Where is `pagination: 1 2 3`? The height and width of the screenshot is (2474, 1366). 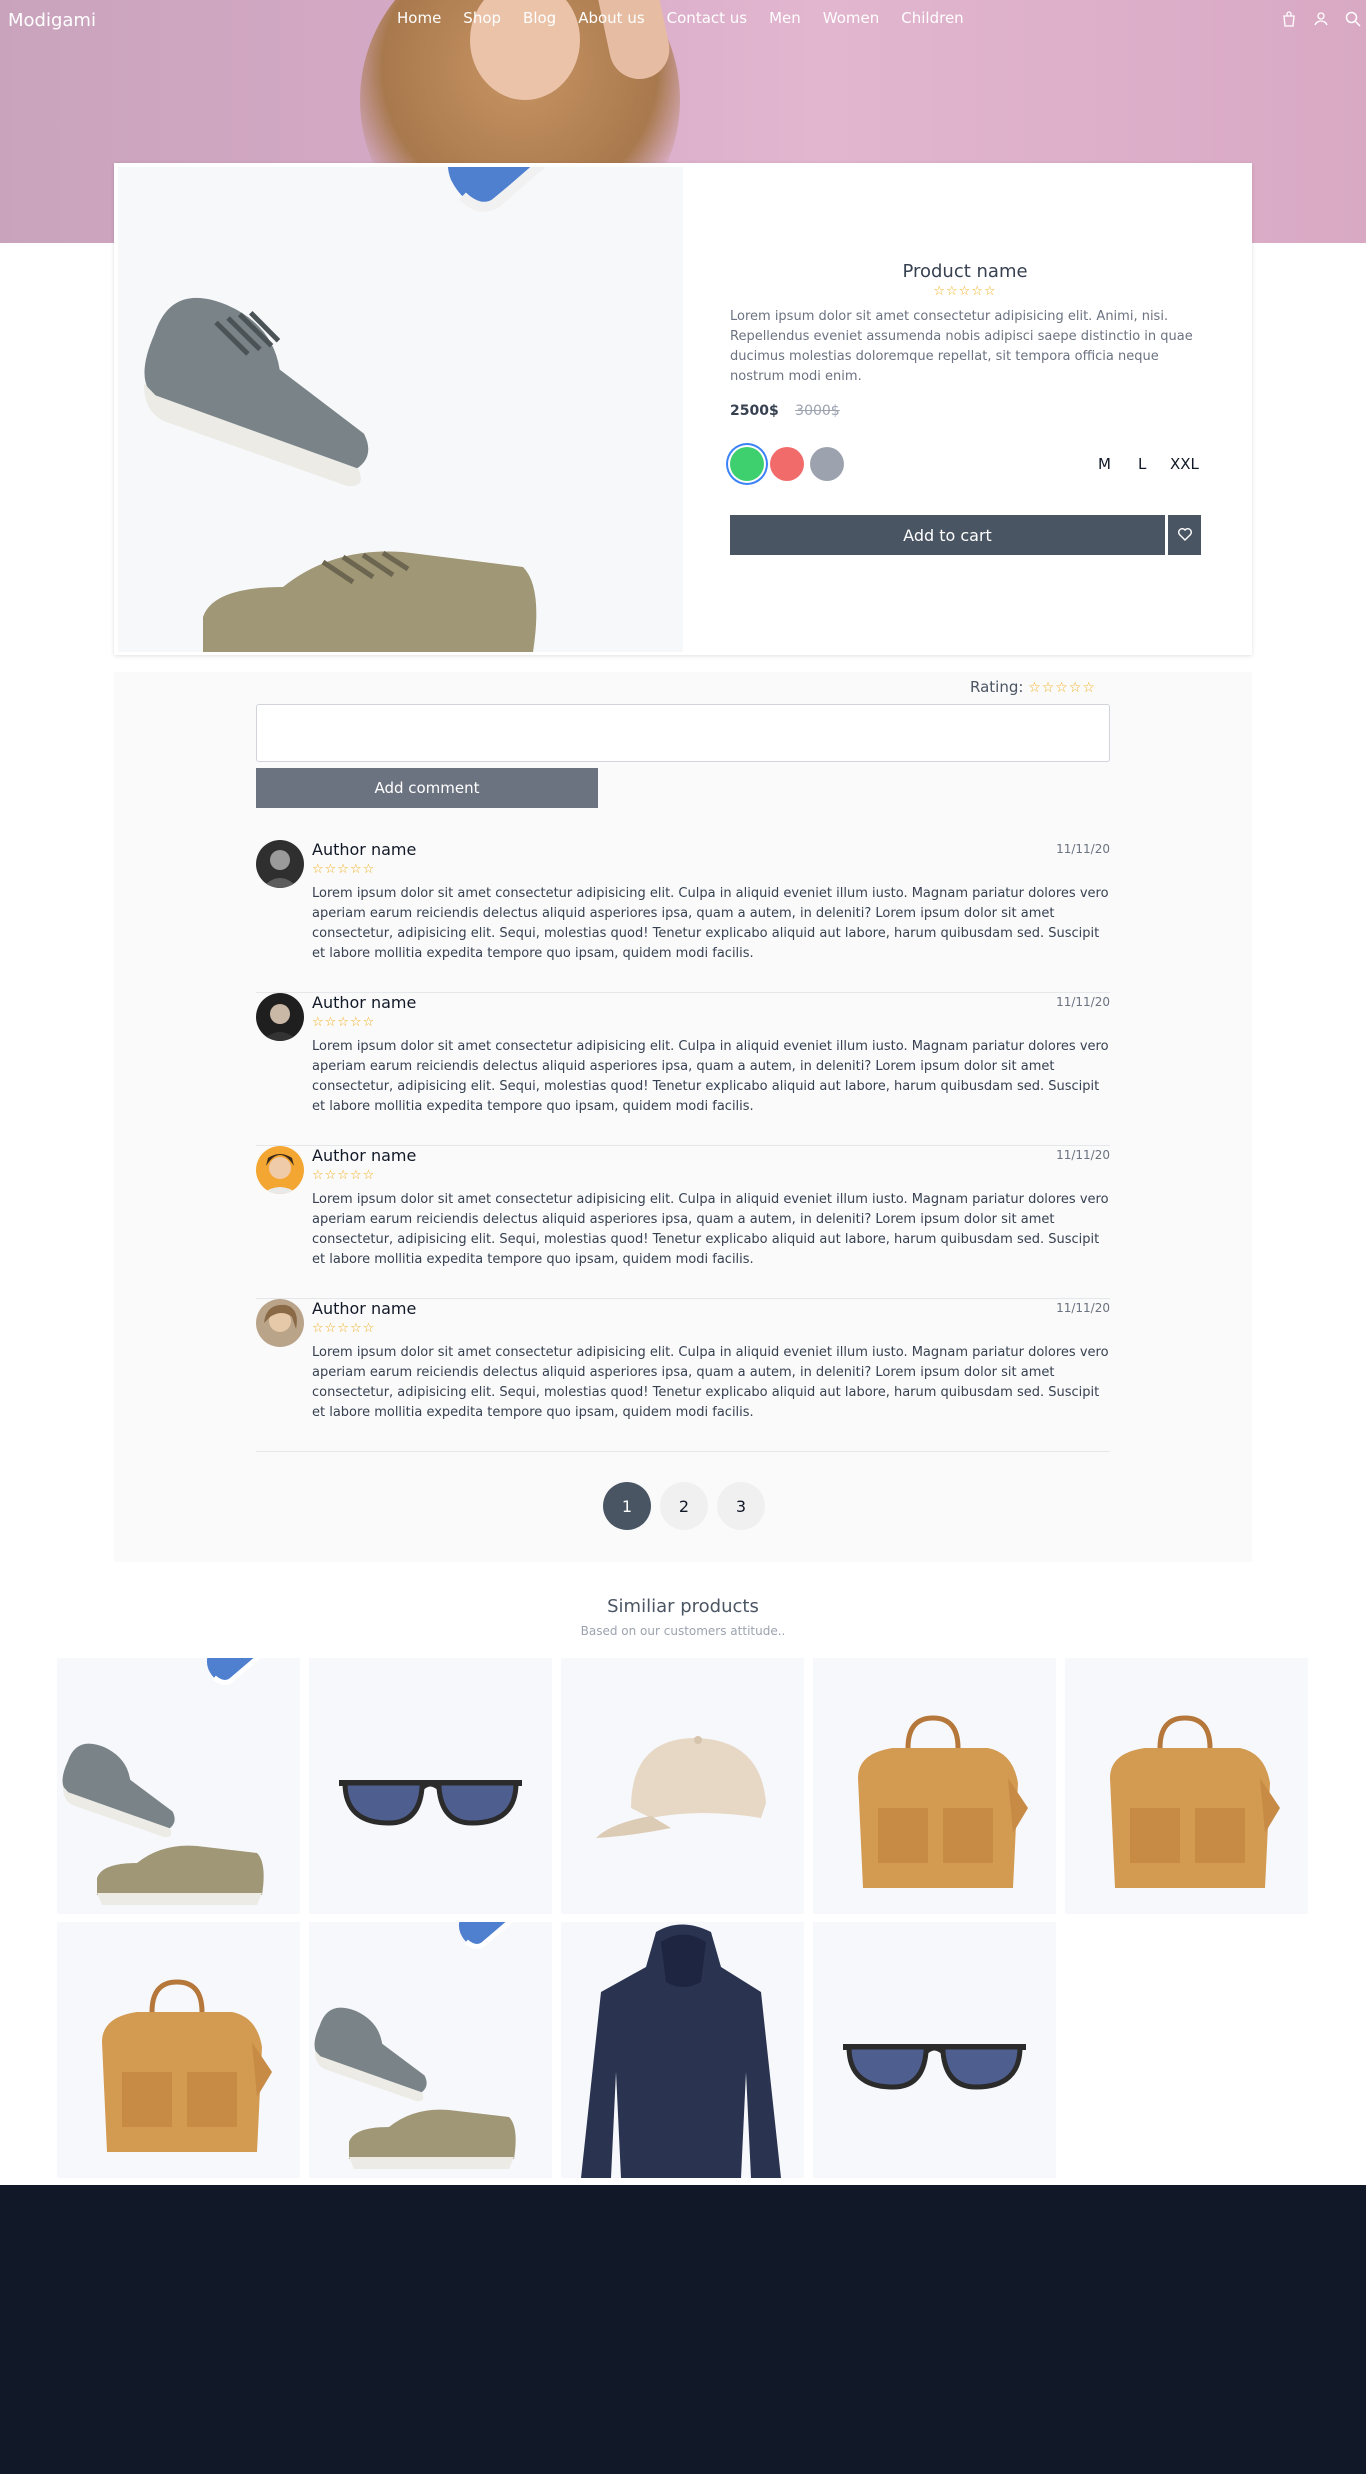
pagination: 1 2 3 is located at coordinates (684, 1506).